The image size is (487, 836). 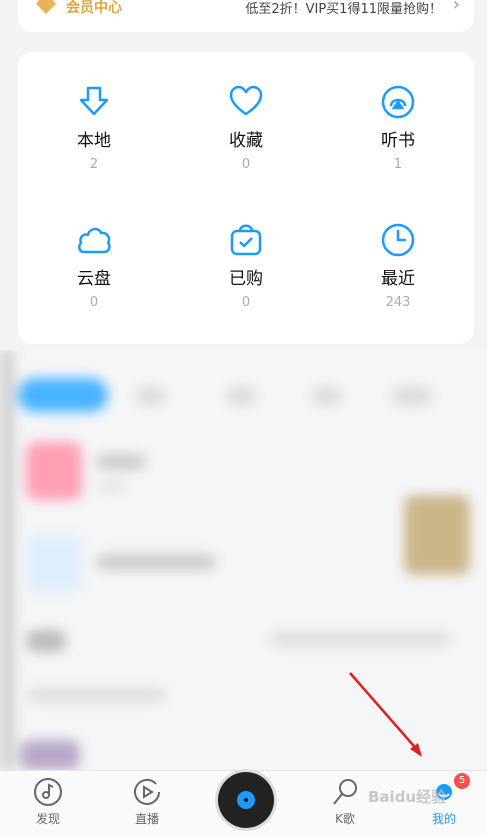 I want to click on library-item-label: 最近, so click(x=398, y=279).